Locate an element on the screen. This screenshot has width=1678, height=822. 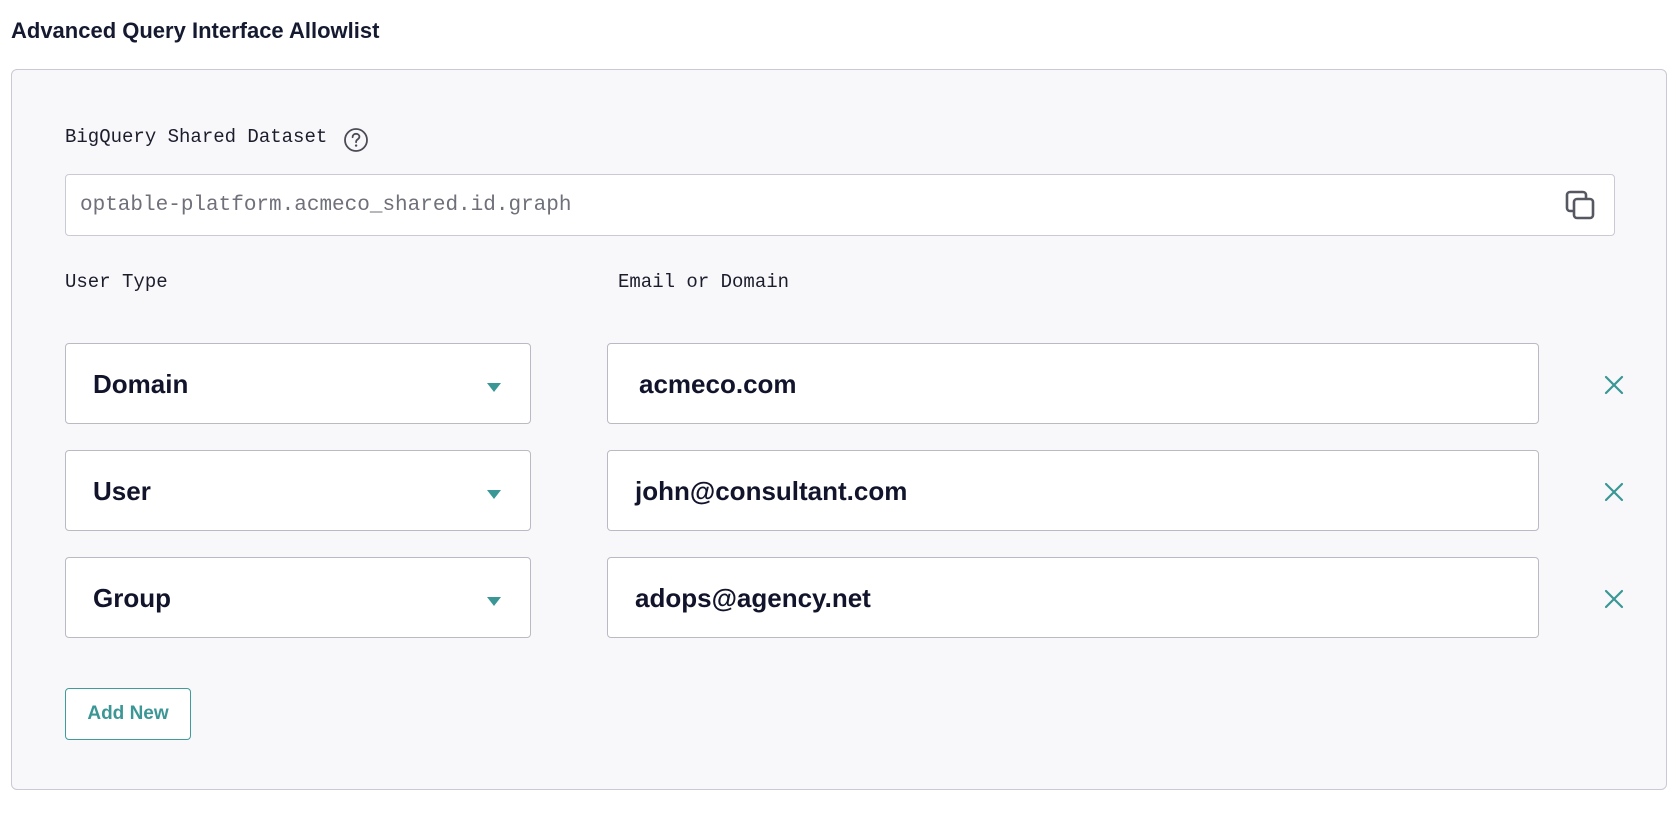
dataset-value: optable-platform.acmeco_shared.id.graph is located at coordinates (326, 205).